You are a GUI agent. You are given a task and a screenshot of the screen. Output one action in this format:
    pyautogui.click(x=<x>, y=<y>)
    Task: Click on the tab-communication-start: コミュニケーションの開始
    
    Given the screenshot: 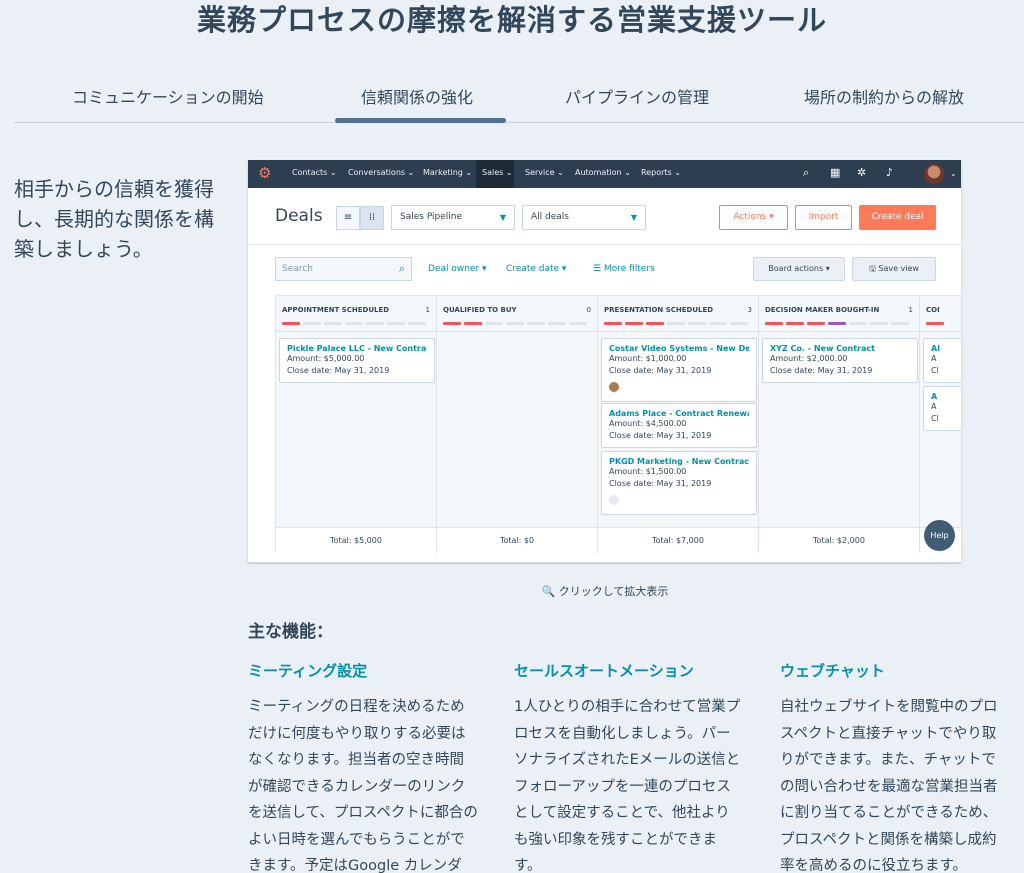 What is the action you would take?
    pyautogui.click(x=168, y=96)
    